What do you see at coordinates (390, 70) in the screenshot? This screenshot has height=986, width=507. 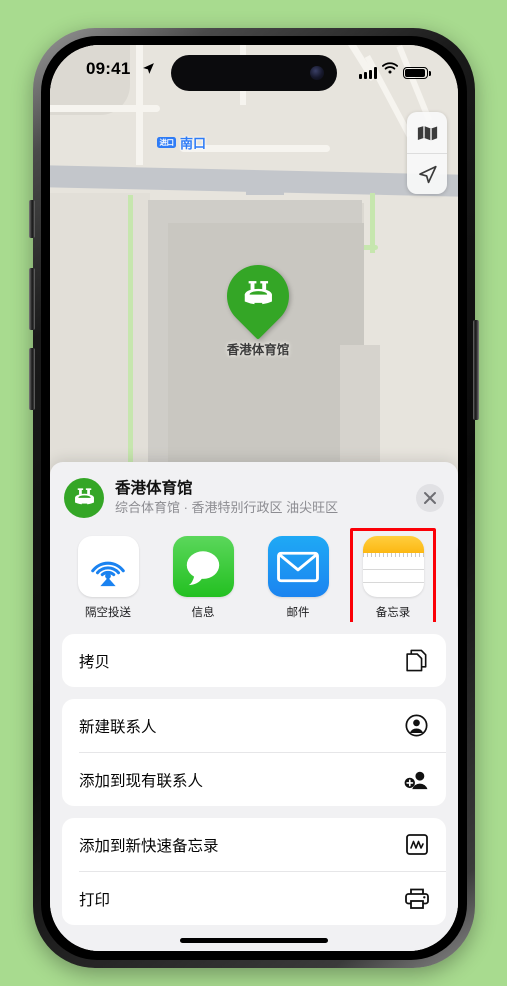 I see `wifi-icon` at bounding box center [390, 70].